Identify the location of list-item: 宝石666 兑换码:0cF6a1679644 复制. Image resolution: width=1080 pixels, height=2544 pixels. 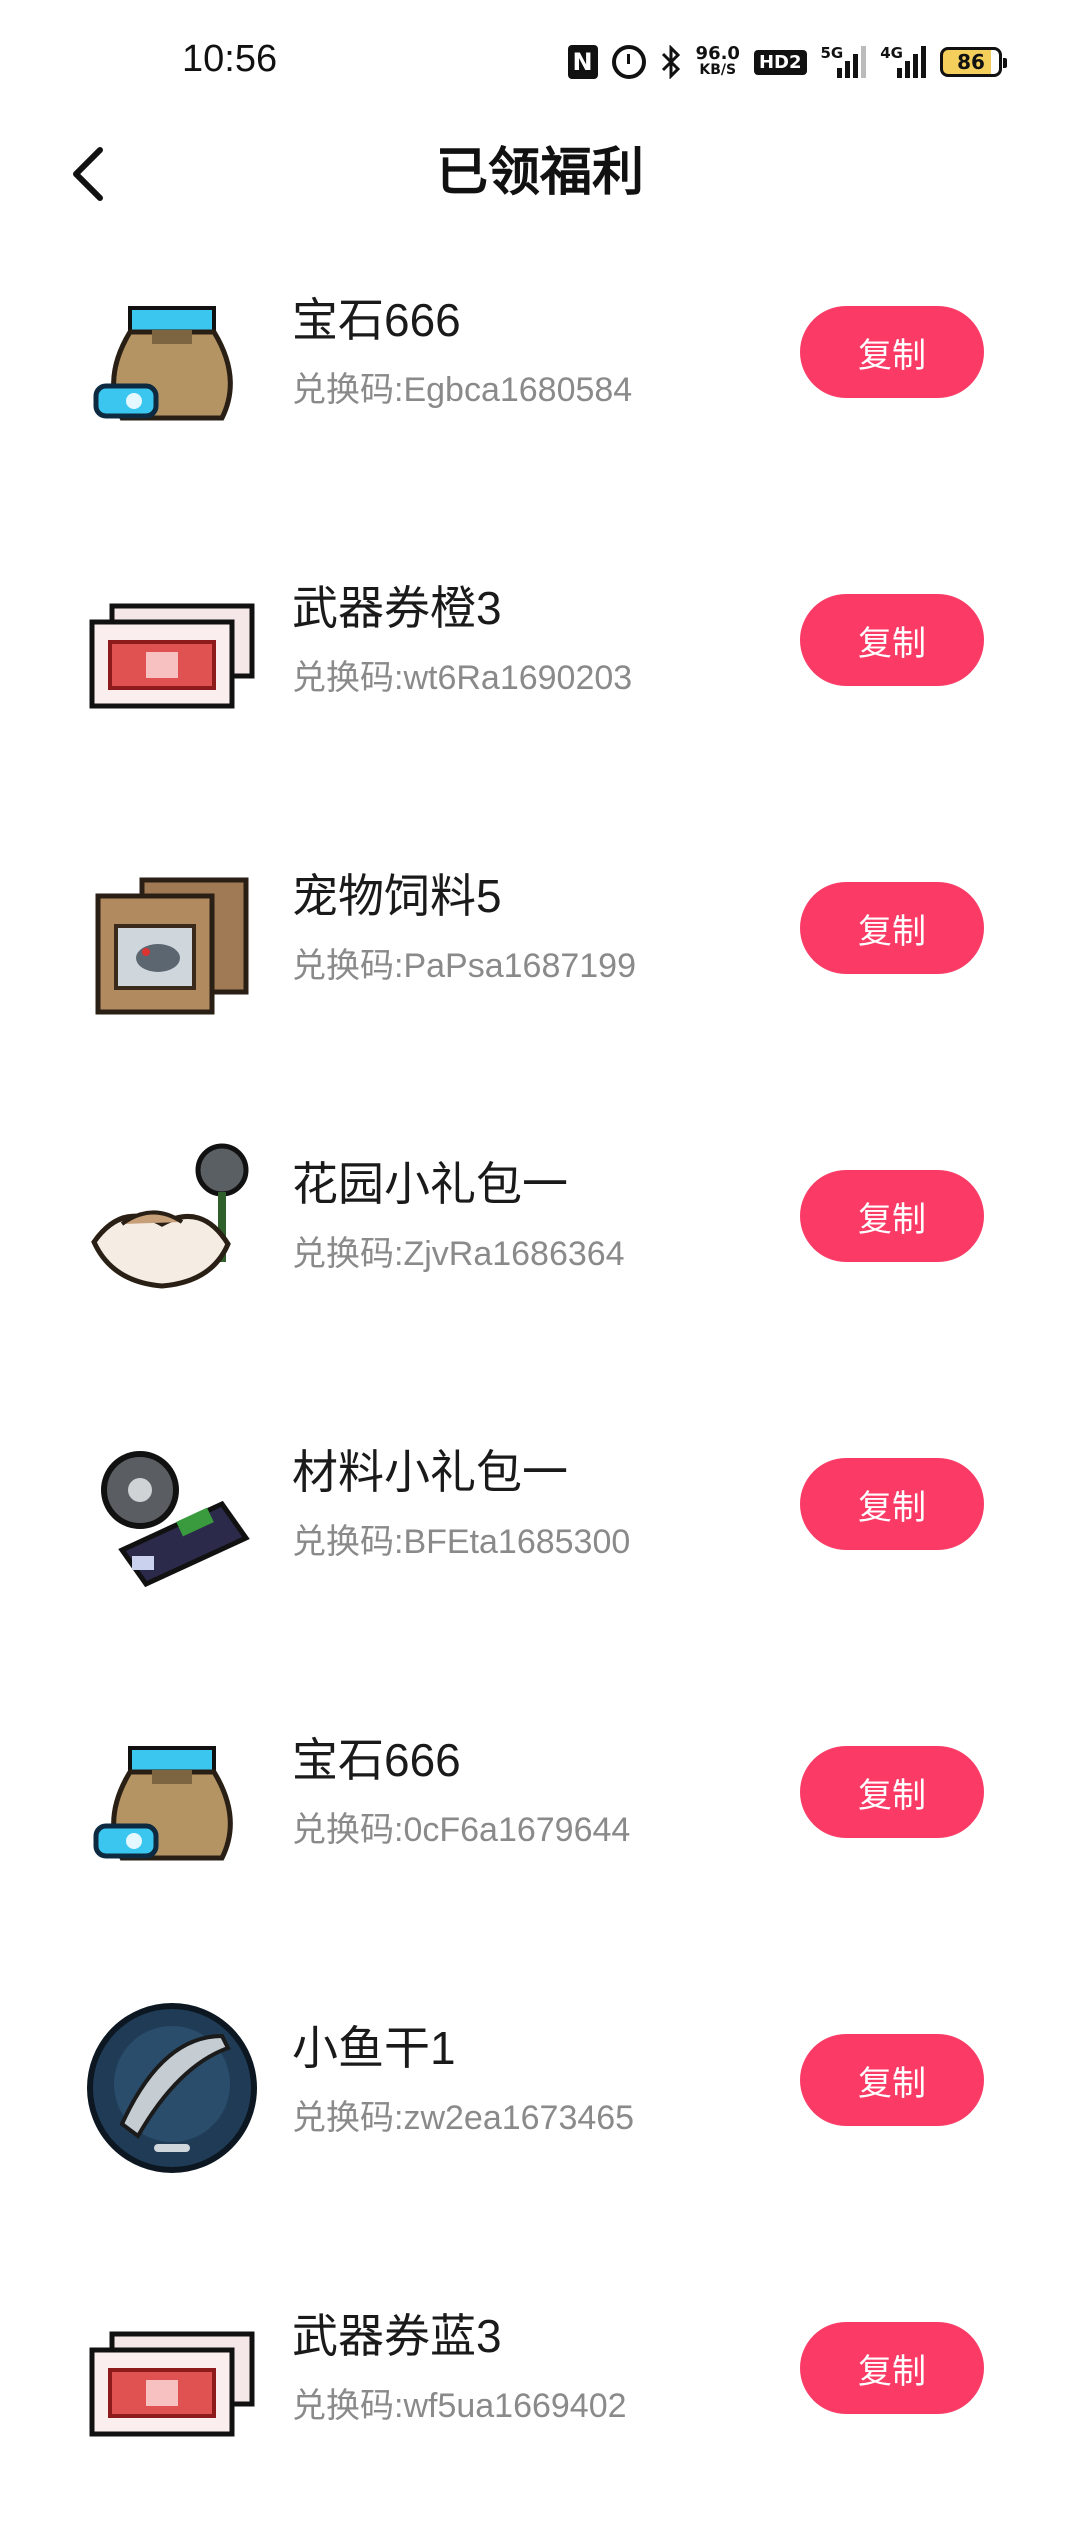
(540, 1824).